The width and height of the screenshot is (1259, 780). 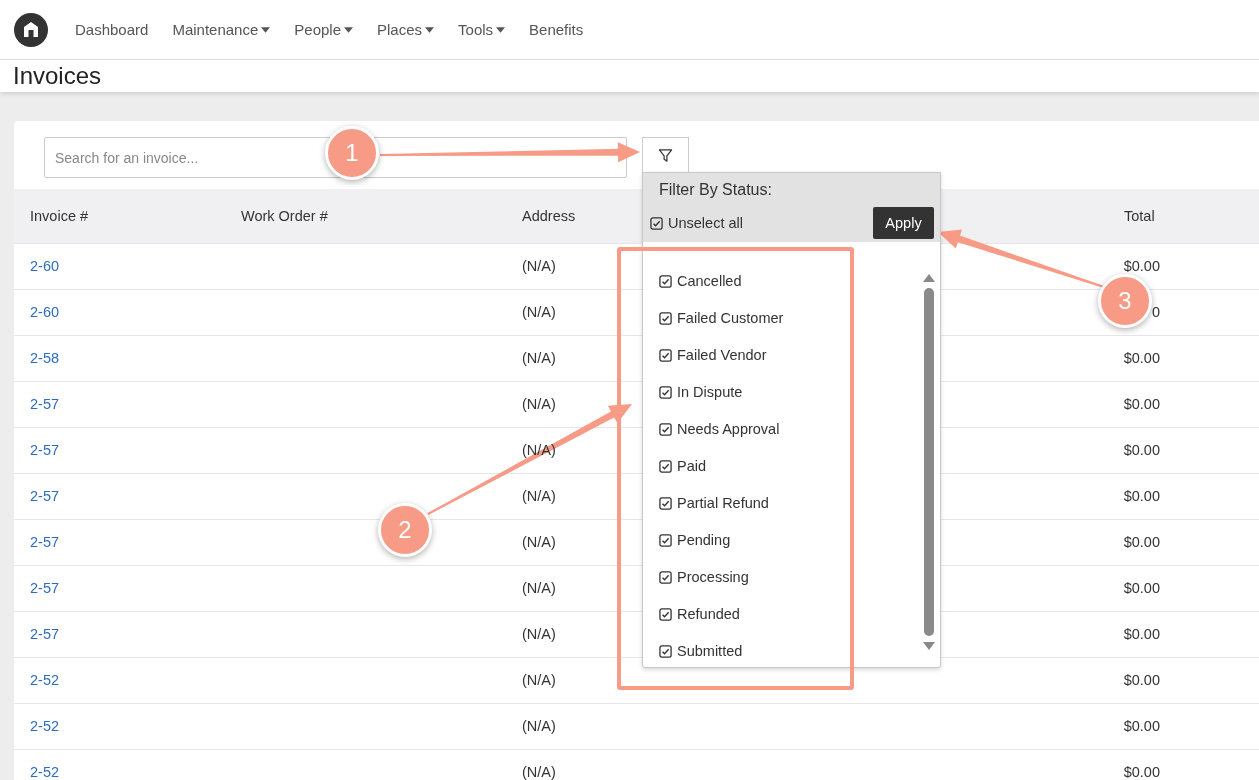 I want to click on page-title: Invoices, so click(x=57, y=76).